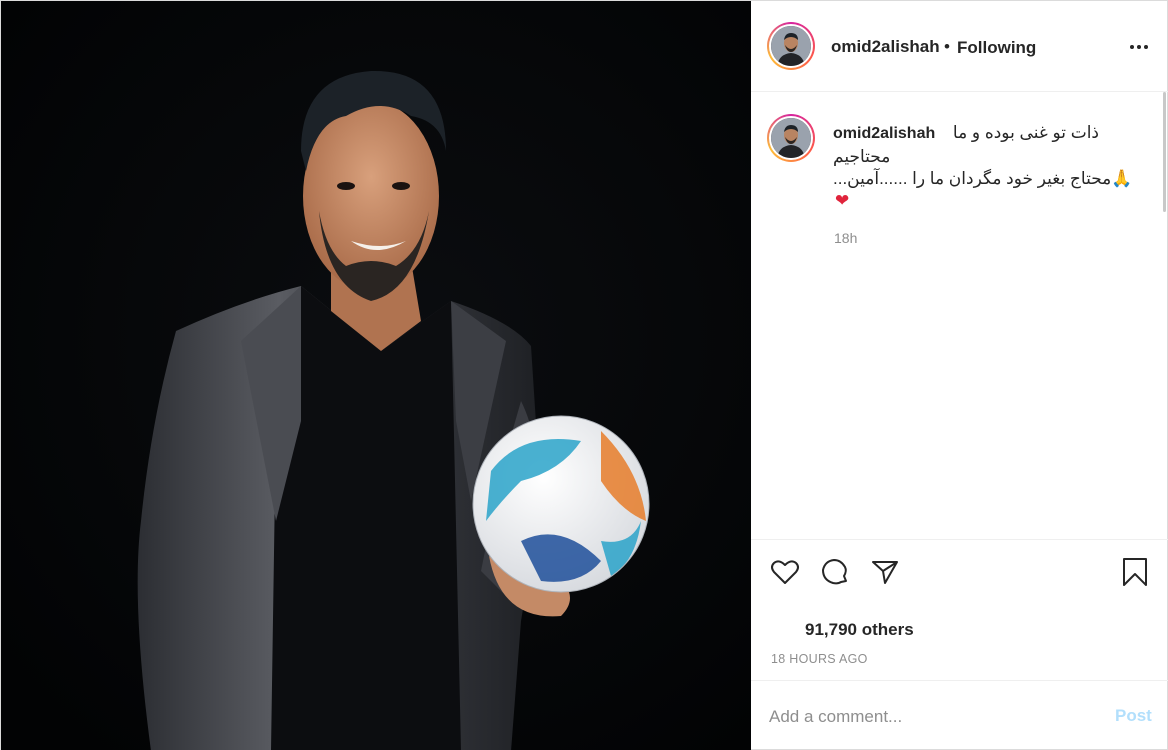 The image size is (1168, 750). What do you see at coordinates (885, 572) in the screenshot?
I see `share-icon` at bounding box center [885, 572].